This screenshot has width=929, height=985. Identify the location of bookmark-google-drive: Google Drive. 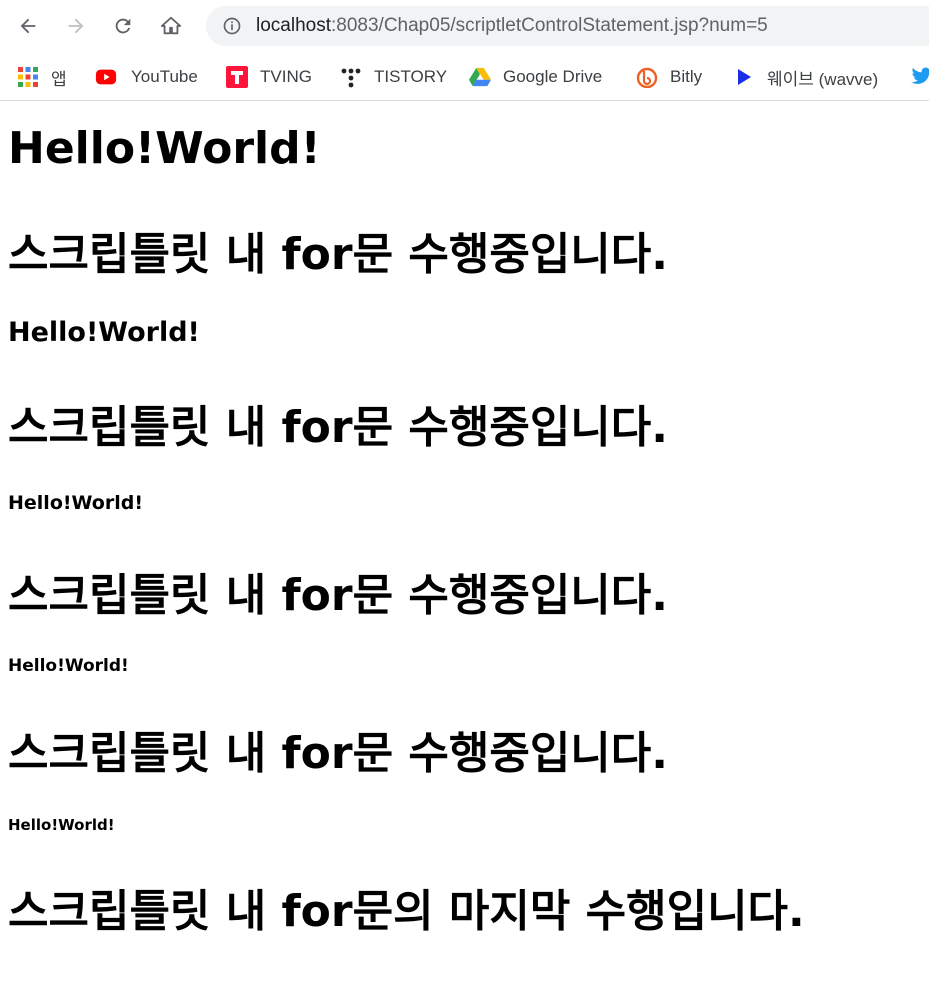
(535, 77).